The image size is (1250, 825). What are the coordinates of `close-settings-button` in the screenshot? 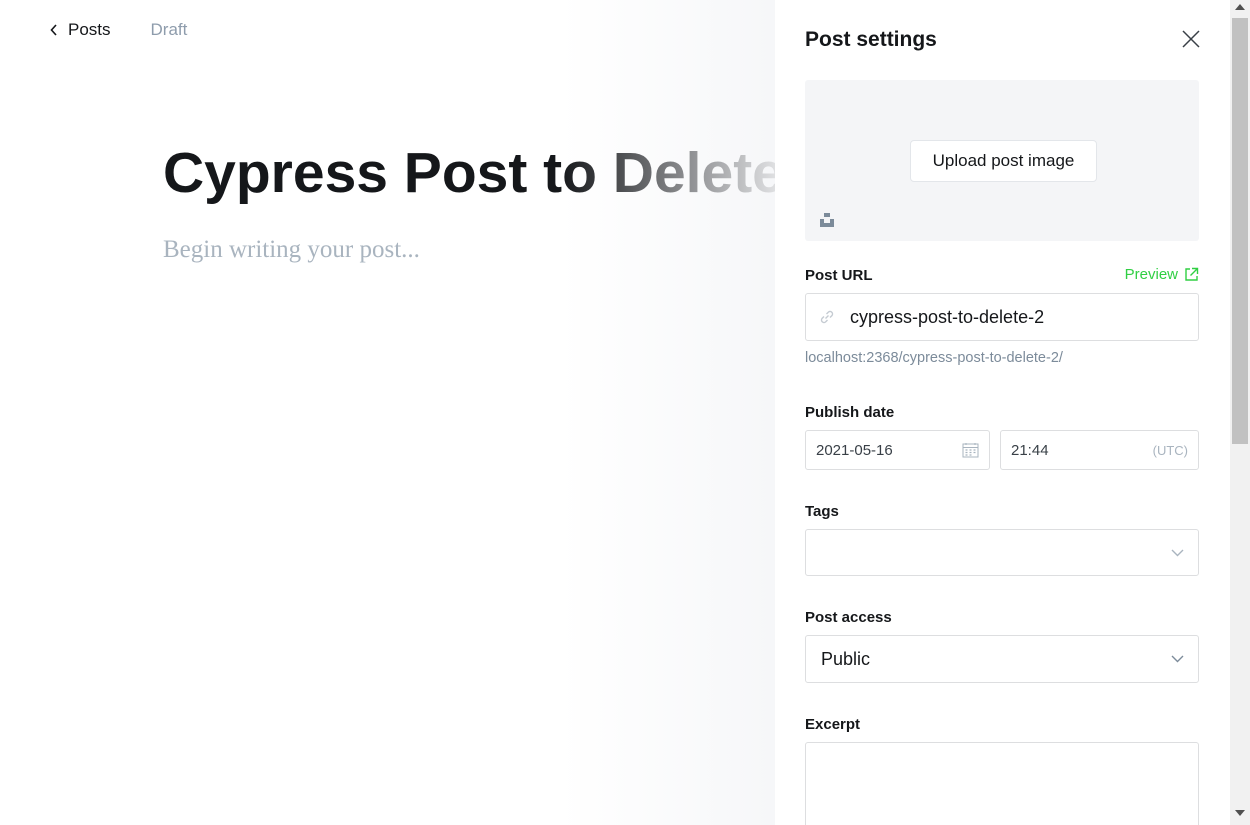 It's located at (1191, 39).